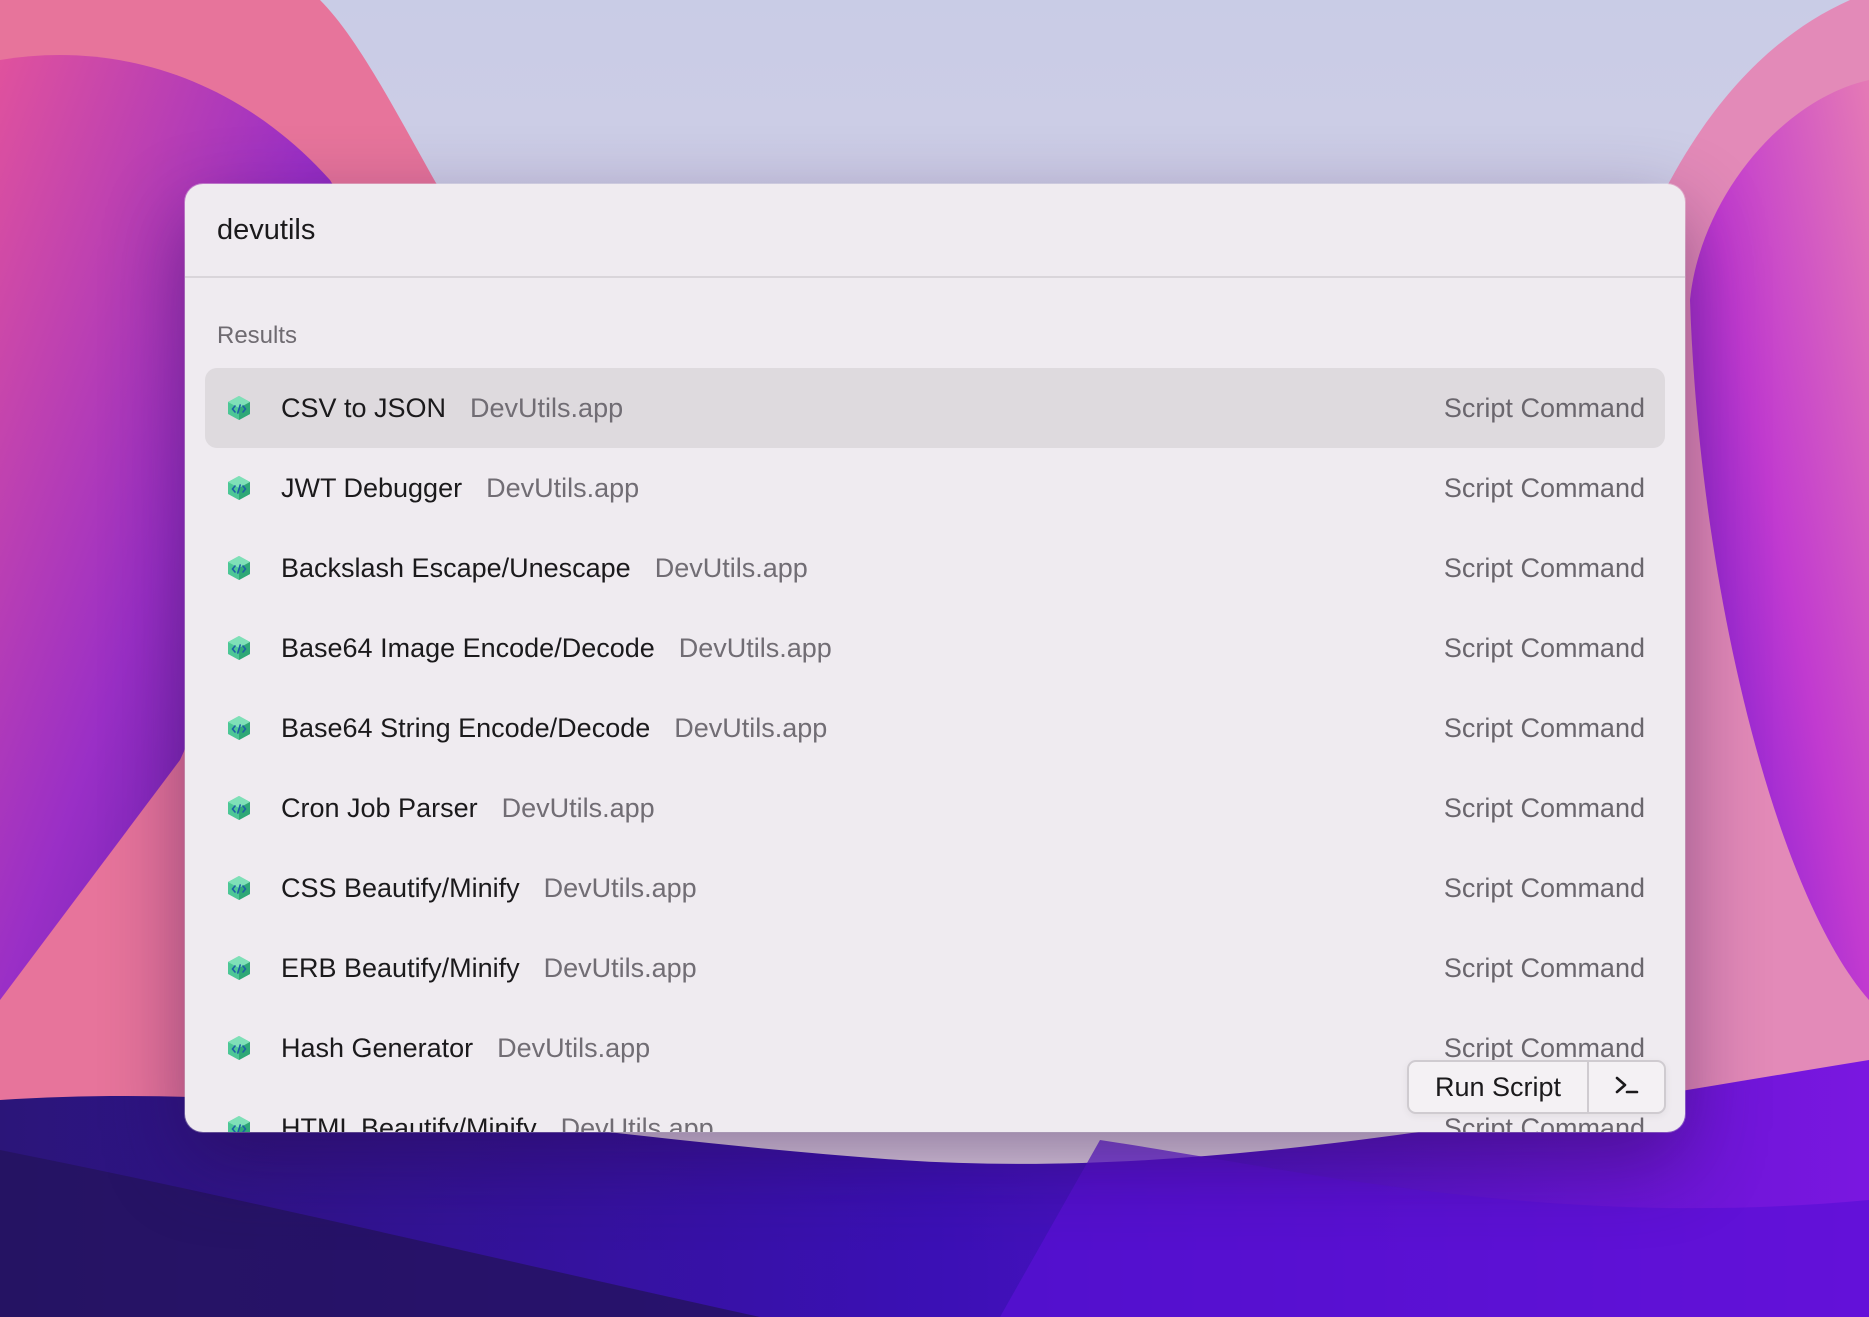  What do you see at coordinates (466, 727) in the screenshot?
I see `result-title-text: Base64 String Encode/Decode` at bounding box center [466, 727].